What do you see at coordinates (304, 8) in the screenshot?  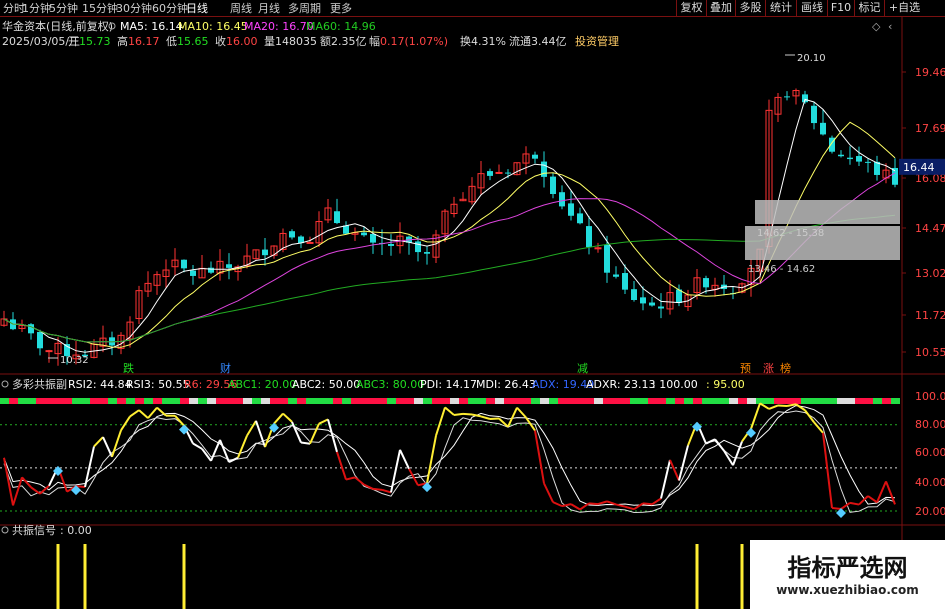 I see `period-tab-9: 多周期` at bounding box center [304, 8].